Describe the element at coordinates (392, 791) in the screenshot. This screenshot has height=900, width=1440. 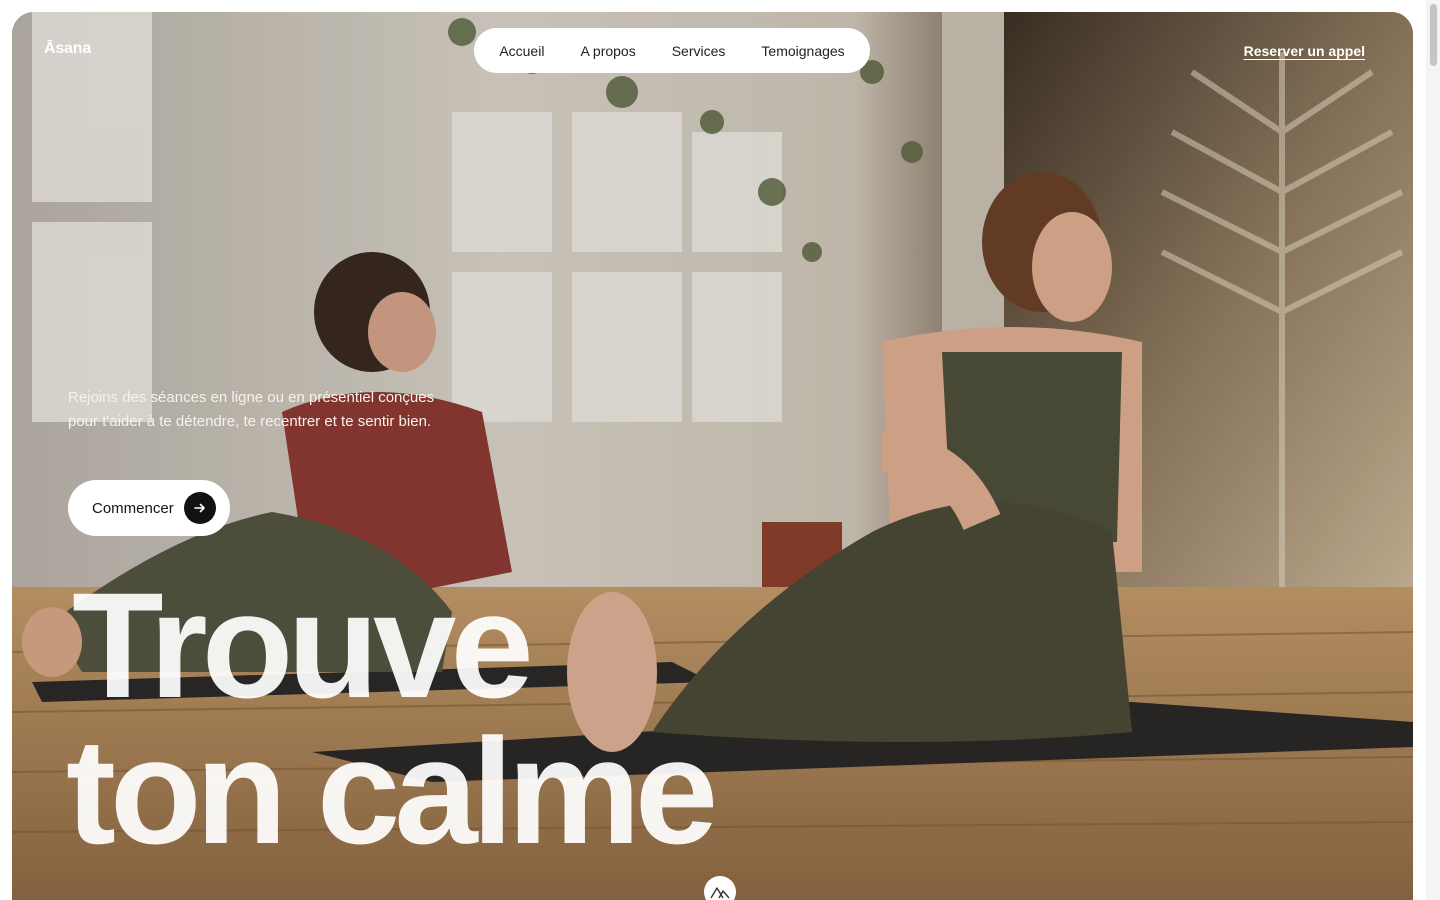
I see `headline-line-2: ton calme` at that location.